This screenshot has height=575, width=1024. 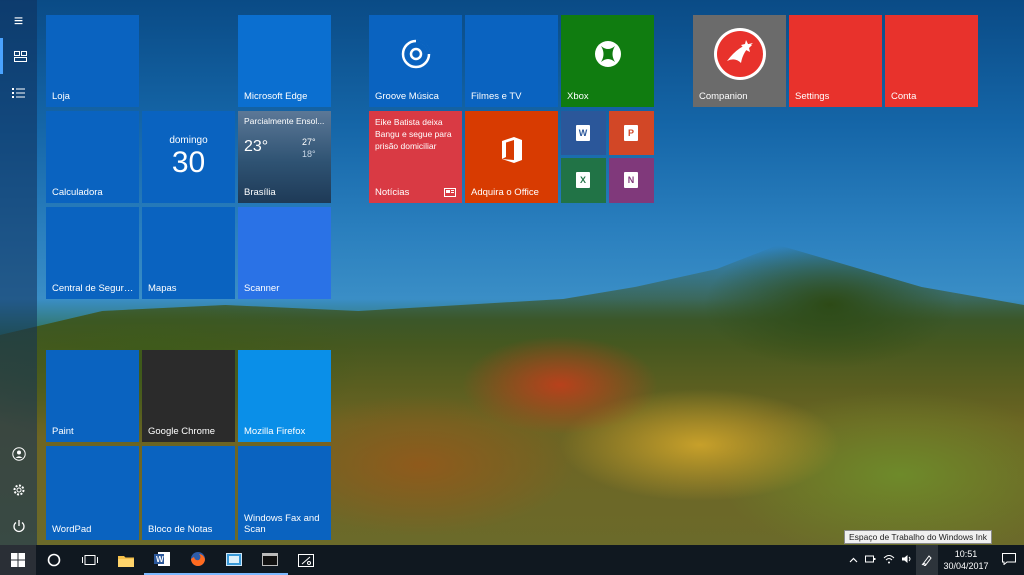 What do you see at coordinates (276, 96) in the screenshot?
I see `tile-label: Microsoft Edge` at bounding box center [276, 96].